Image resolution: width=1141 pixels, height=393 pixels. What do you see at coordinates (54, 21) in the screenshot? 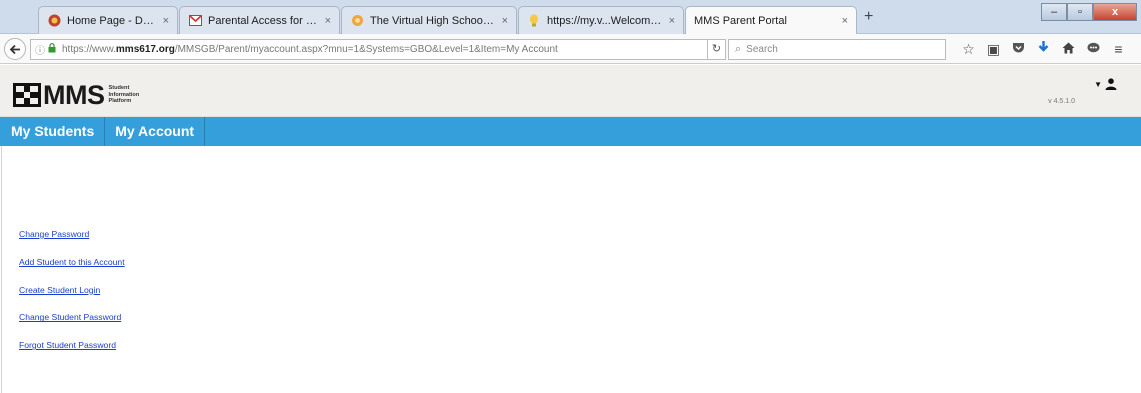
I see `globe-favicon-icon` at bounding box center [54, 21].